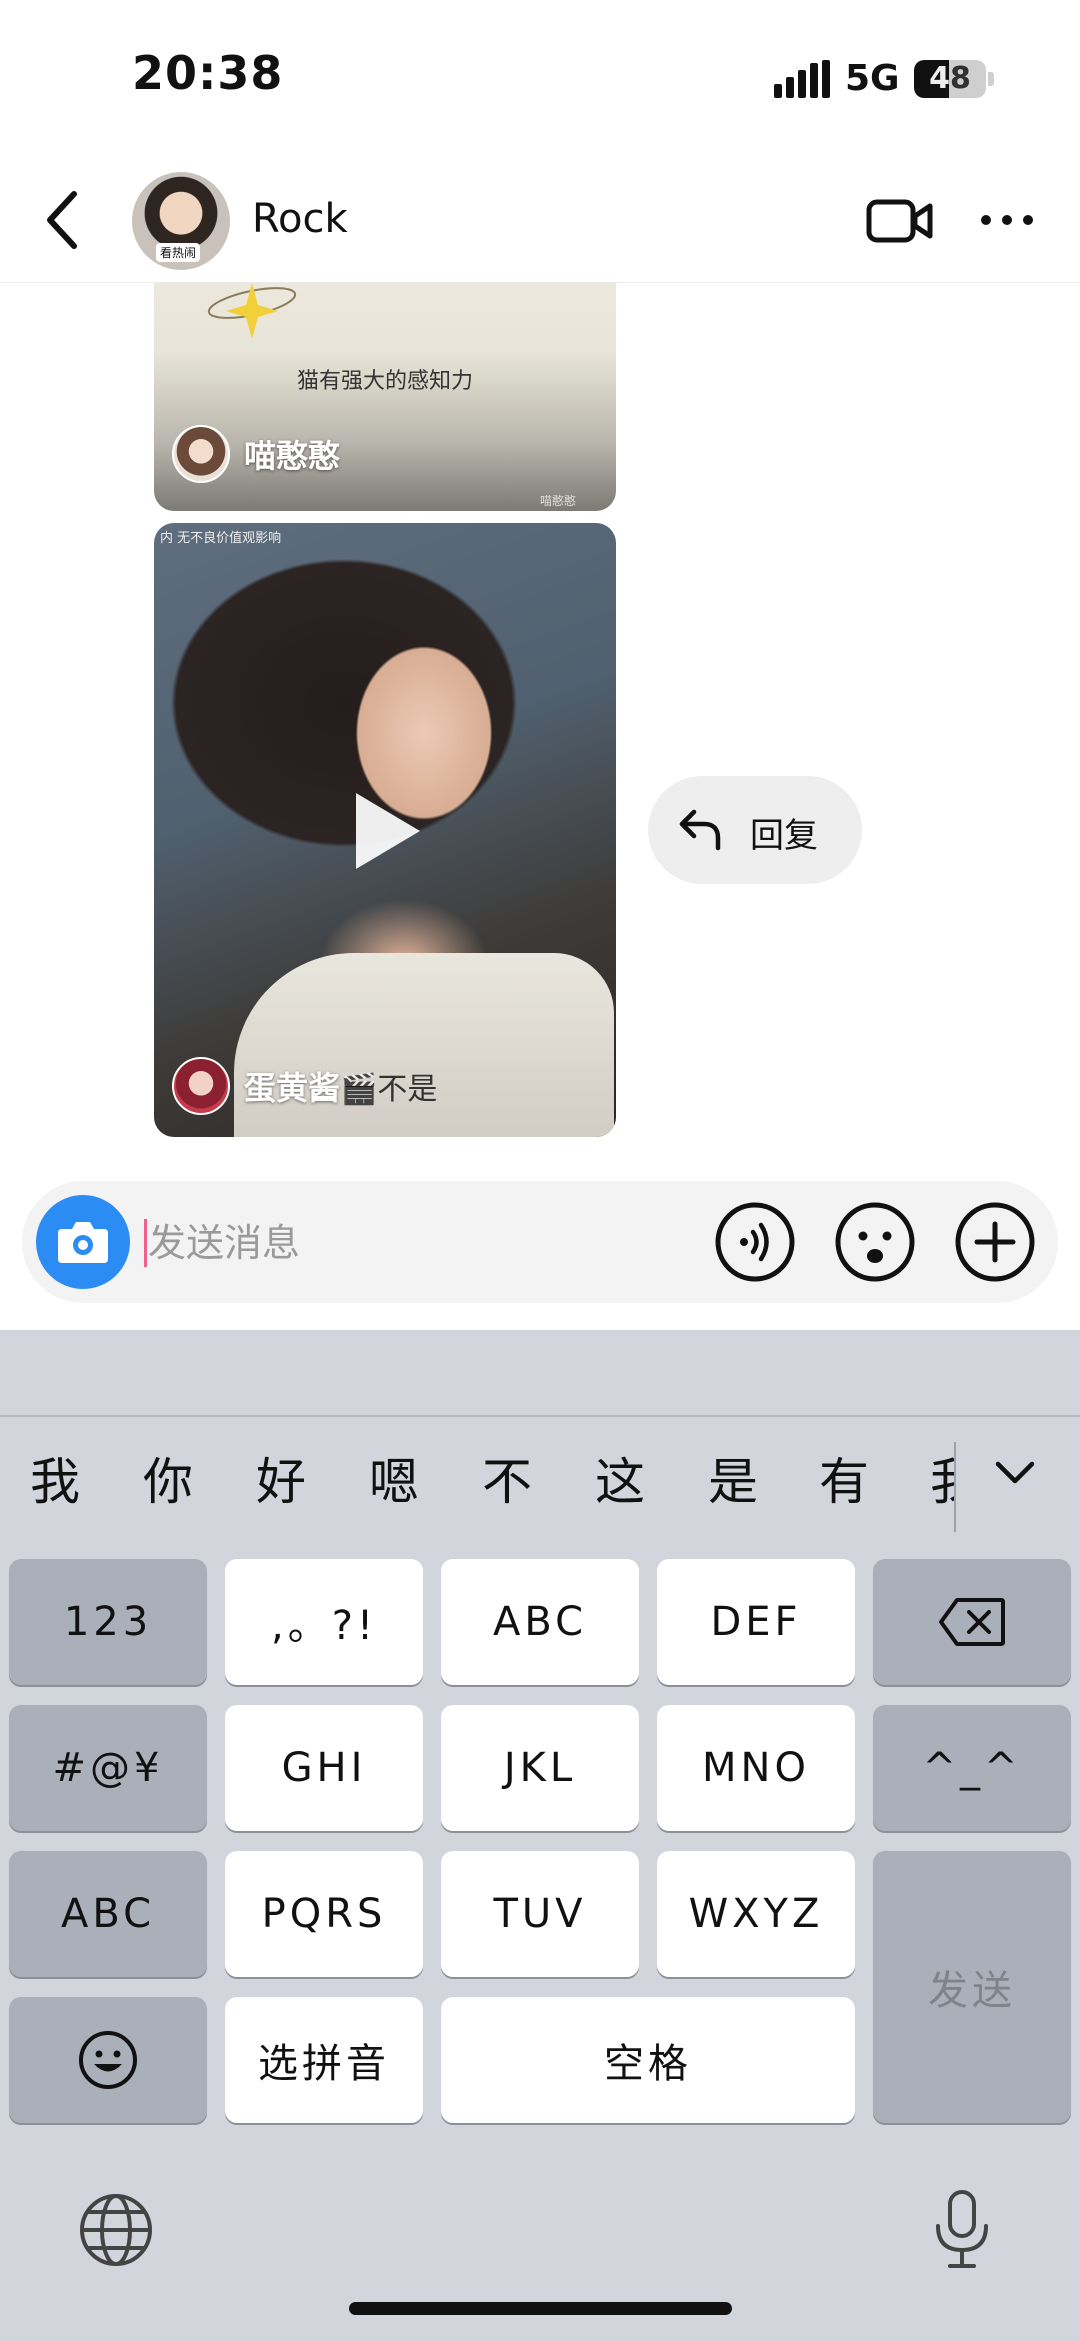 This screenshot has height=2341, width=1080. Describe the element at coordinates (972, 1768) in the screenshot. I see `key-emoticon: ^_^` at that location.